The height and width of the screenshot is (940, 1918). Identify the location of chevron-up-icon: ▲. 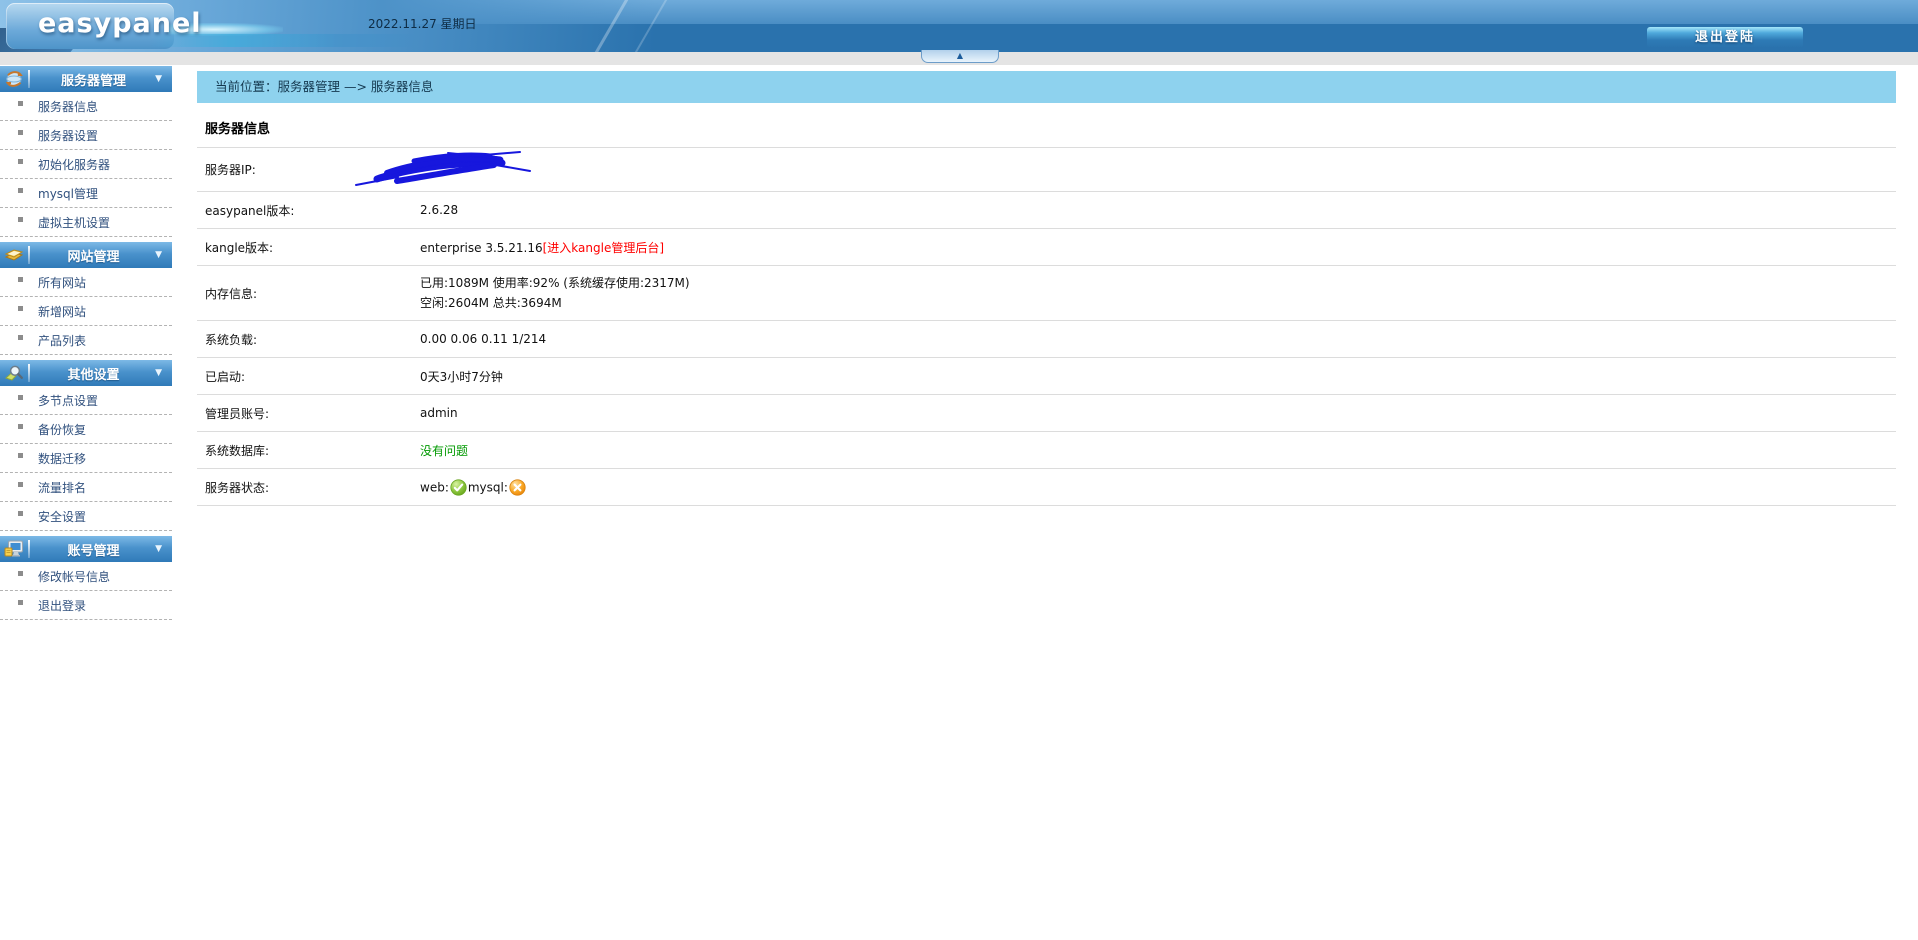
(960, 55).